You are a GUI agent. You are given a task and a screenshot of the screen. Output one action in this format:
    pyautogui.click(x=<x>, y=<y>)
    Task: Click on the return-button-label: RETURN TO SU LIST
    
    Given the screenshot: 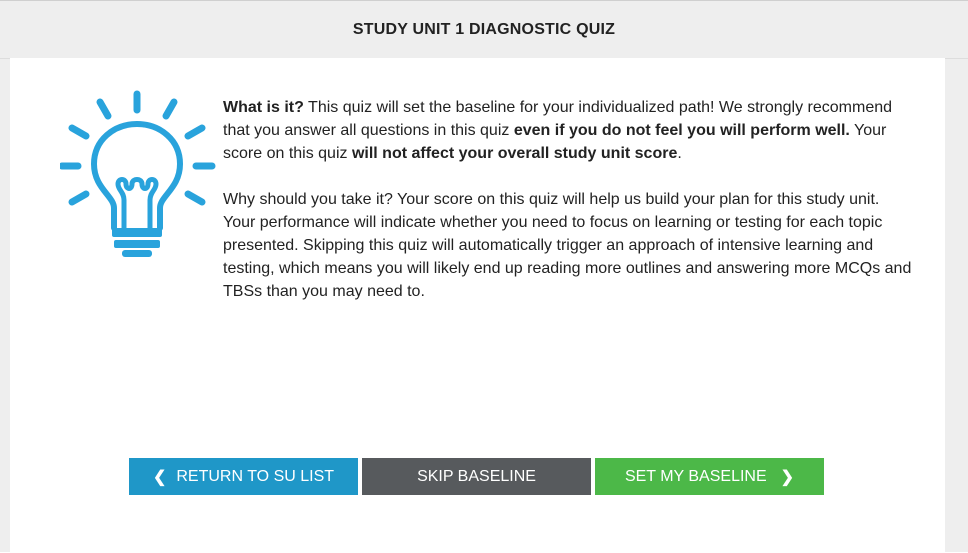 What is the action you would take?
    pyautogui.click(x=255, y=476)
    